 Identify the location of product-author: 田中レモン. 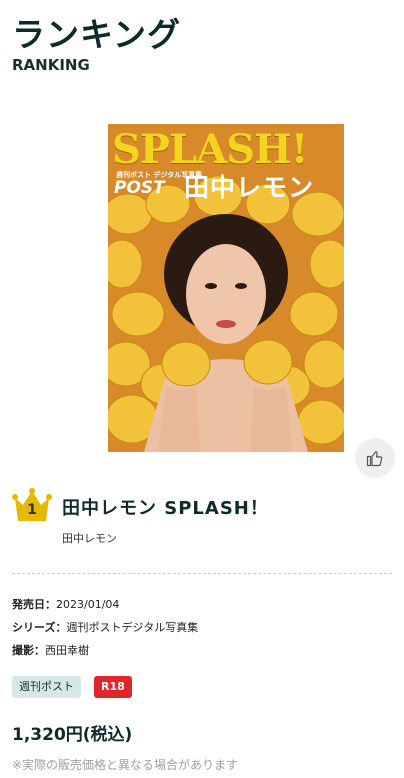
(89, 538).